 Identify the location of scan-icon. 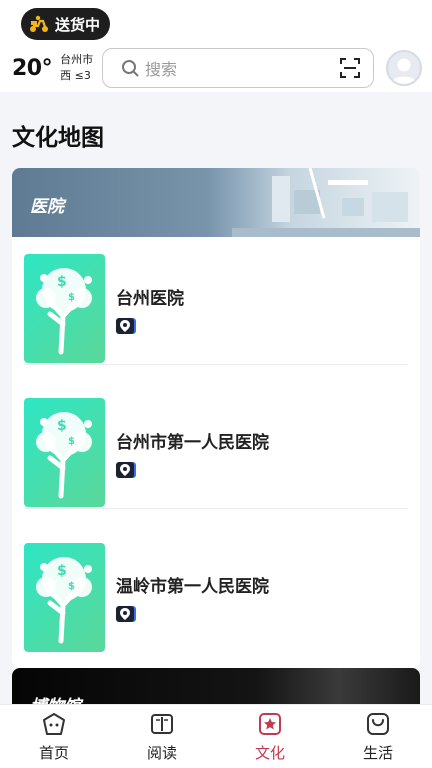
(350, 68).